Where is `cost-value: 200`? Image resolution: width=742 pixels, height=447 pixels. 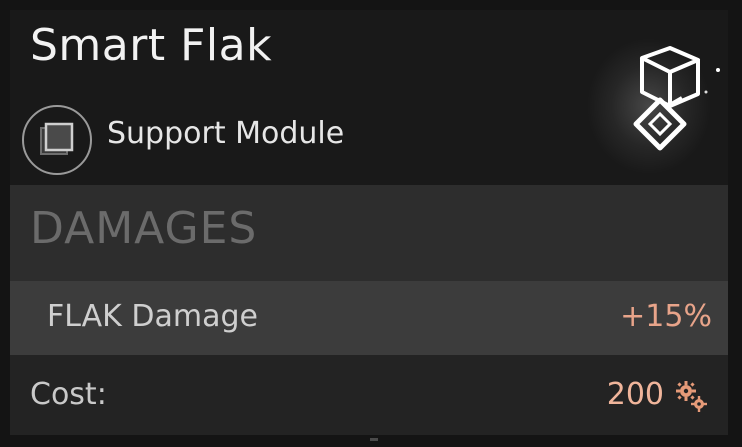 cost-value: 200 is located at coordinates (635, 394).